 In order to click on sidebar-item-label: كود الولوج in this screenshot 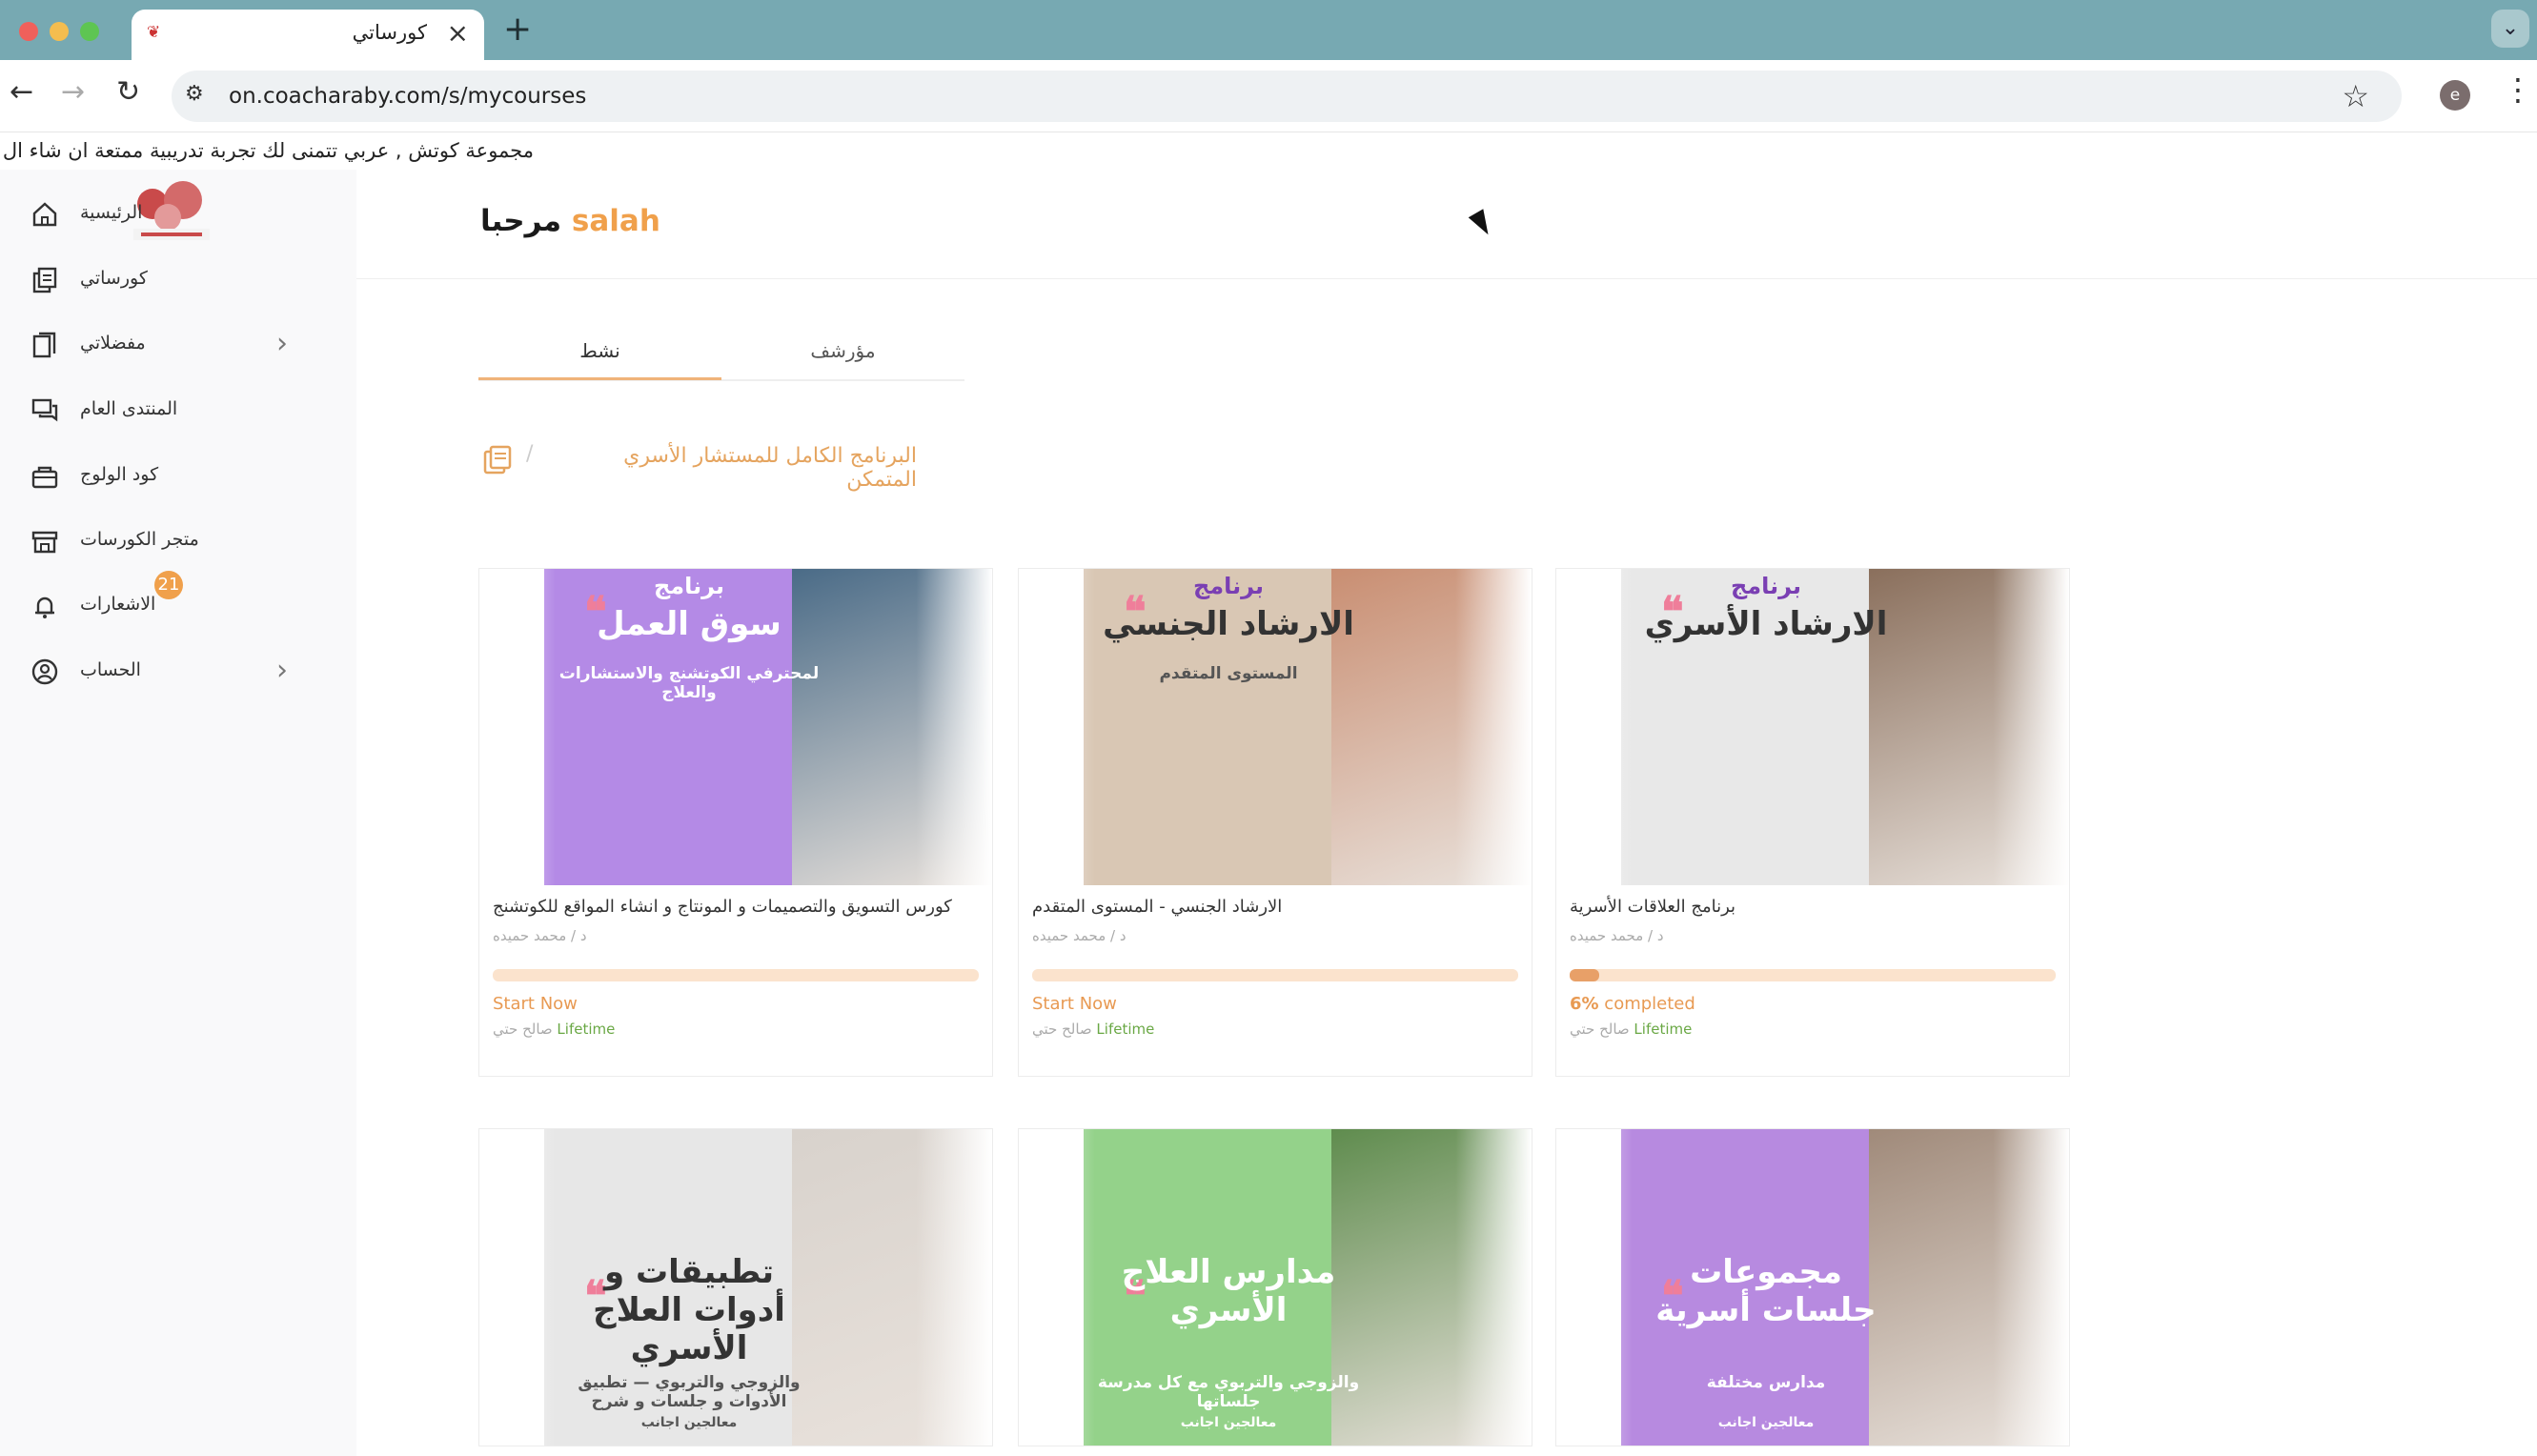, I will do `click(120, 474)`.